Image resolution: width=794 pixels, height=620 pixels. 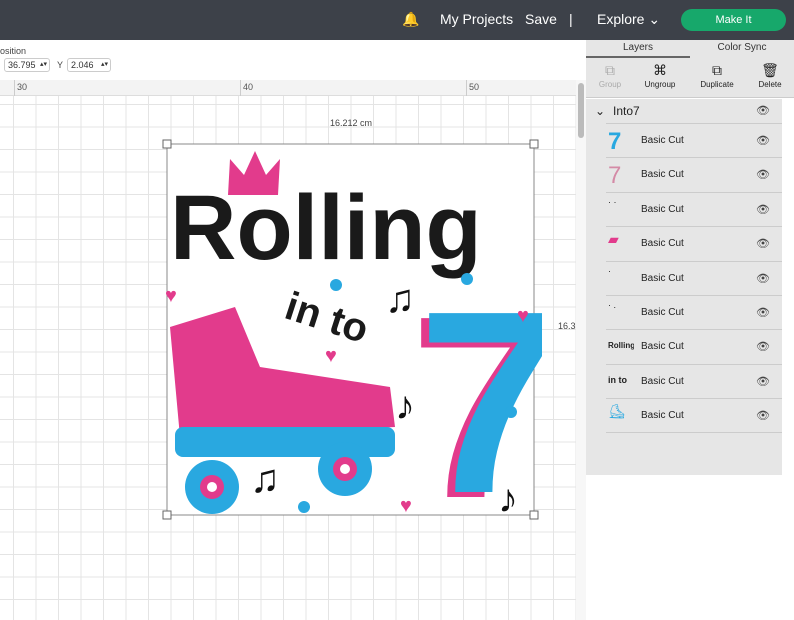 What do you see at coordinates (612, 201) in the screenshot?
I see `layer-thumbnail: · ·` at bounding box center [612, 201].